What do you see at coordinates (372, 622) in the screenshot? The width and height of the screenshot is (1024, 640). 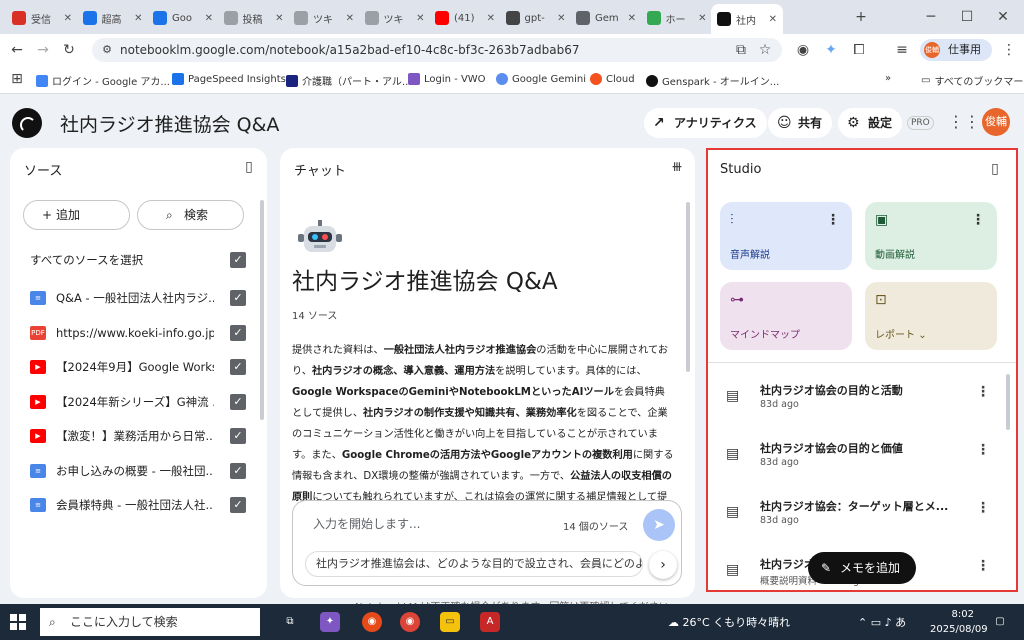 I see `chrome-icon: ◉` at bounding box center [372, 622].